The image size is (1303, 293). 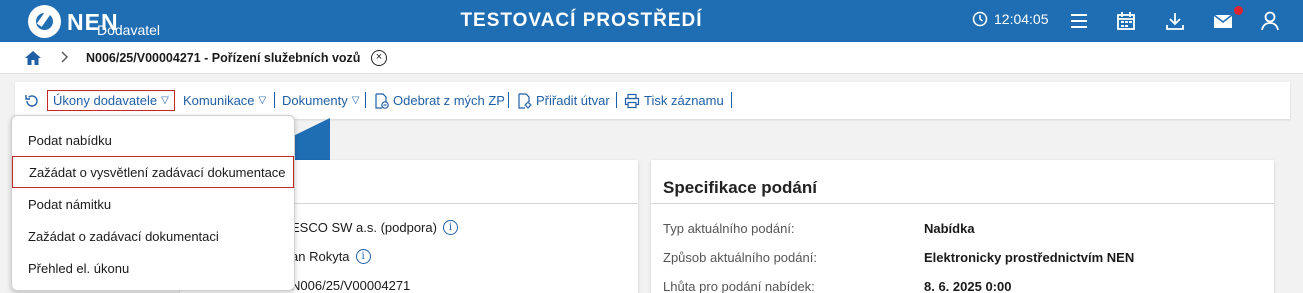 What do you see at coordinates (1079, 21) in the screenshot?
I see `menu-icon` at bounding box center [1079, 21].